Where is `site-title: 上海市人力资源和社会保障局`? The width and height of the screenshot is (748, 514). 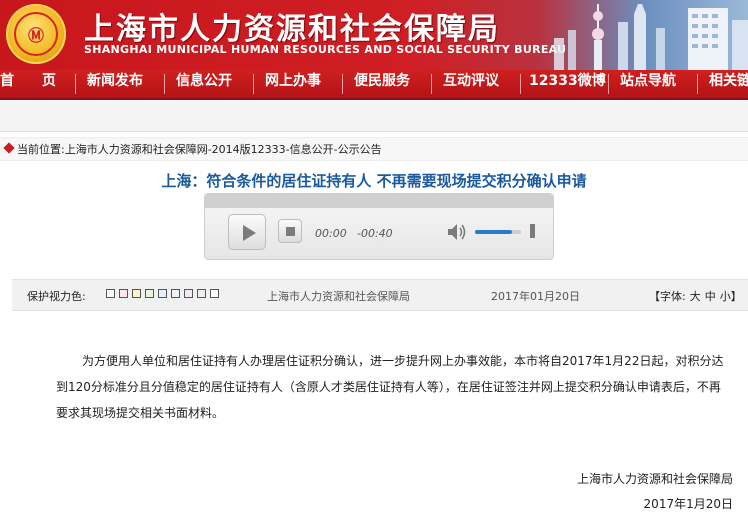 site-title: 上海市人力资源和社会保障局 is located at coordinates (292, 29).